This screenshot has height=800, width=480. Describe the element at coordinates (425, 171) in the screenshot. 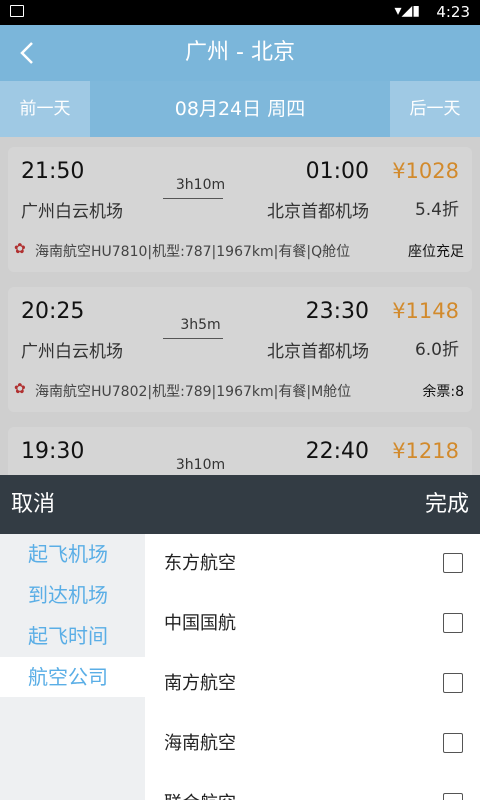

I see `price: ¥1028` at that location.